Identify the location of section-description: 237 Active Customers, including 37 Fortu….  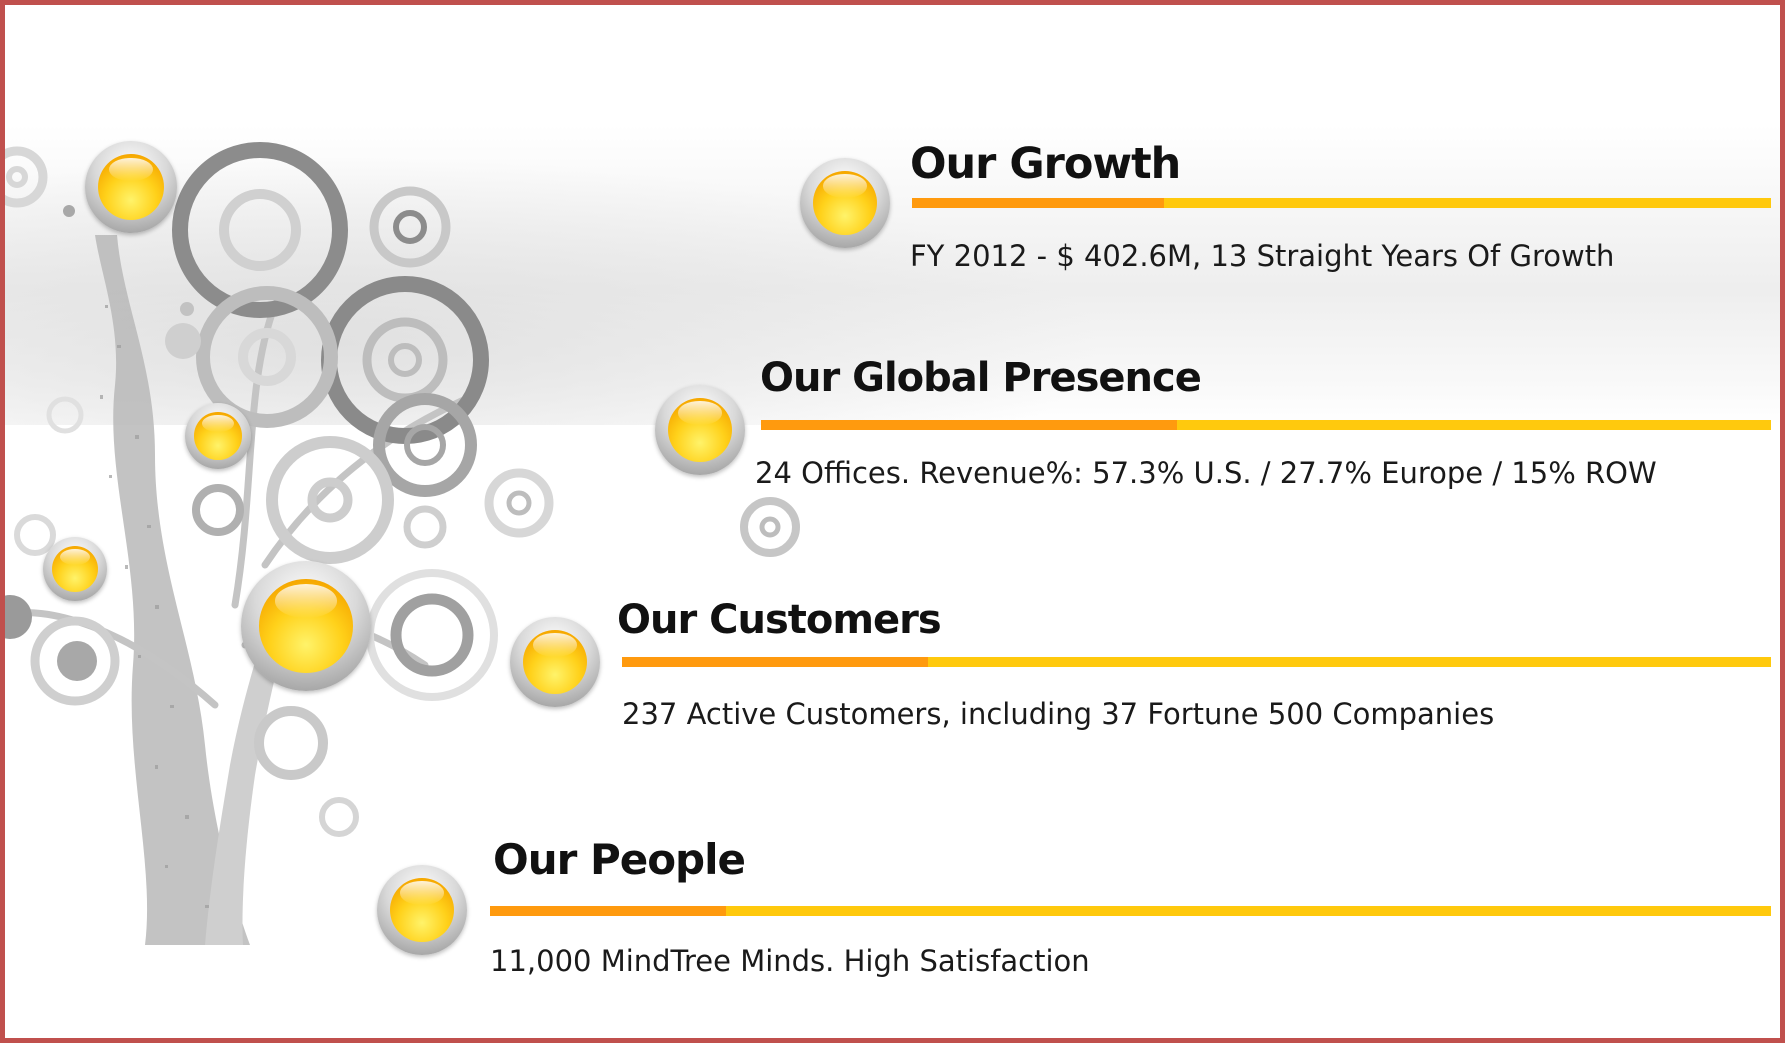
(1058, 714).